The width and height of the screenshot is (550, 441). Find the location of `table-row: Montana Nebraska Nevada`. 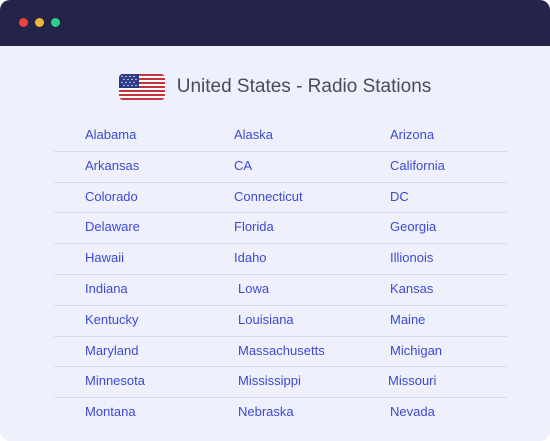

table-row: Montana Nebraska Nevada is located at coordinates (280, 413).